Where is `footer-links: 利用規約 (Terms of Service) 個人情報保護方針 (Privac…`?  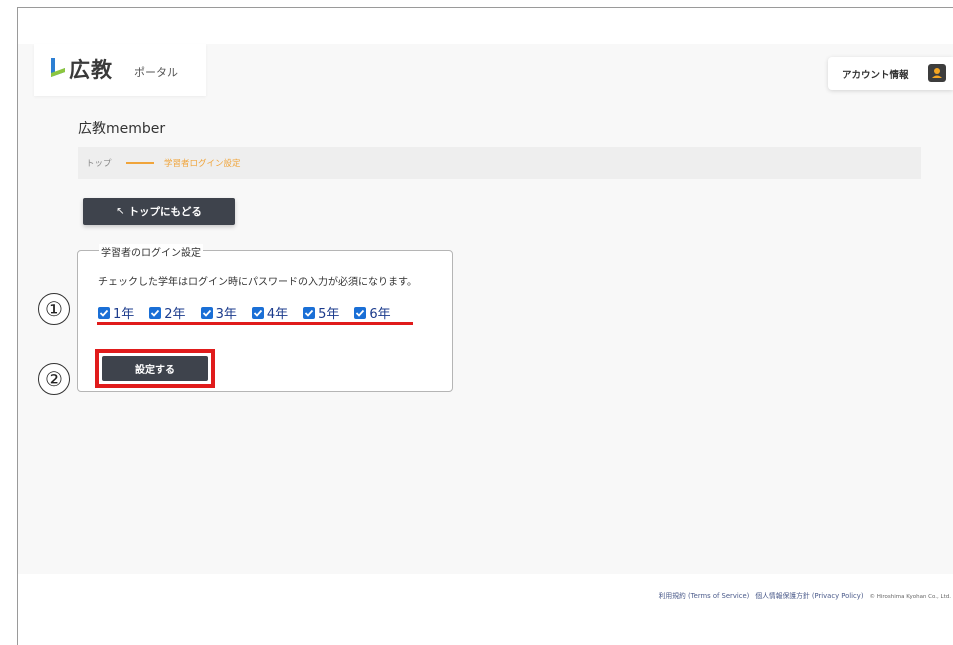 footer-links: 利用規約 (Terms of Service) 個人情報保護方針 (Privac… is located at coordinates (805, 595).